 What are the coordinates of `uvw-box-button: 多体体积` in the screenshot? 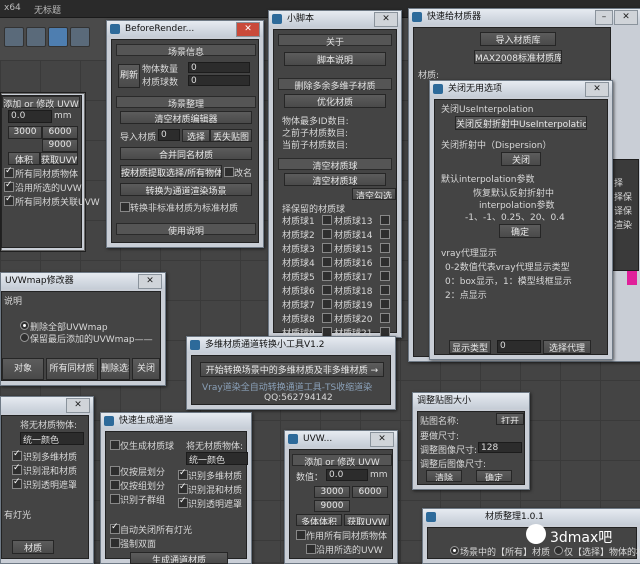 It's located at (319, 520).